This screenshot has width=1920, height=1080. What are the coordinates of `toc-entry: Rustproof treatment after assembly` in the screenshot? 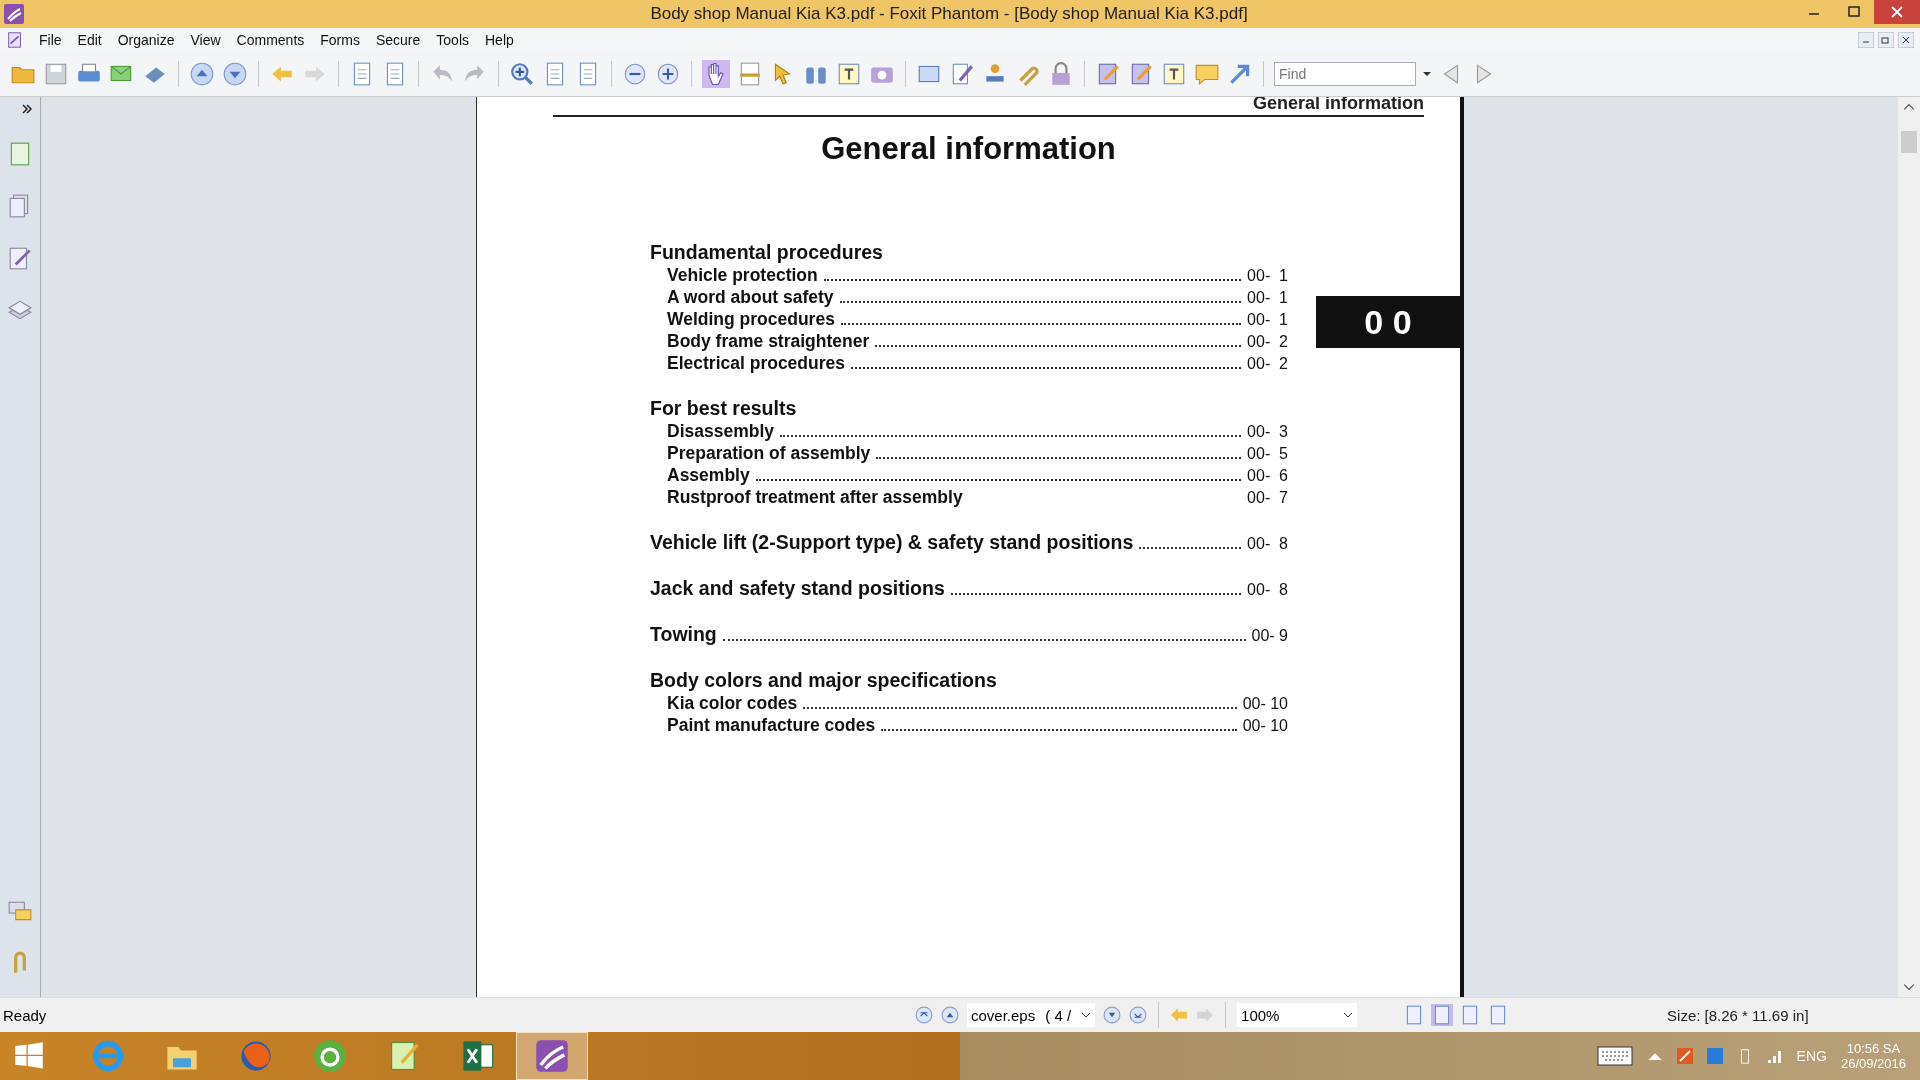 It's located at (815, 497).